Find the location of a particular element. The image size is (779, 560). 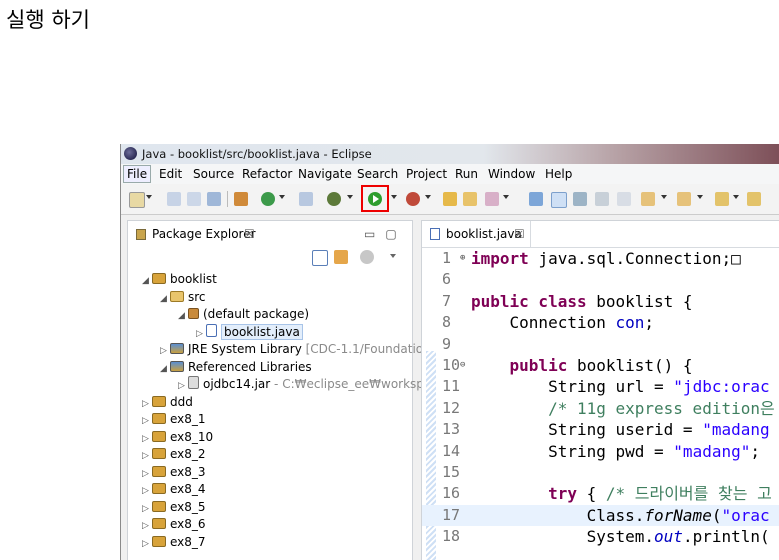

code-line: 12 /* 11g express edition은 is located at coordinates (600, 408).